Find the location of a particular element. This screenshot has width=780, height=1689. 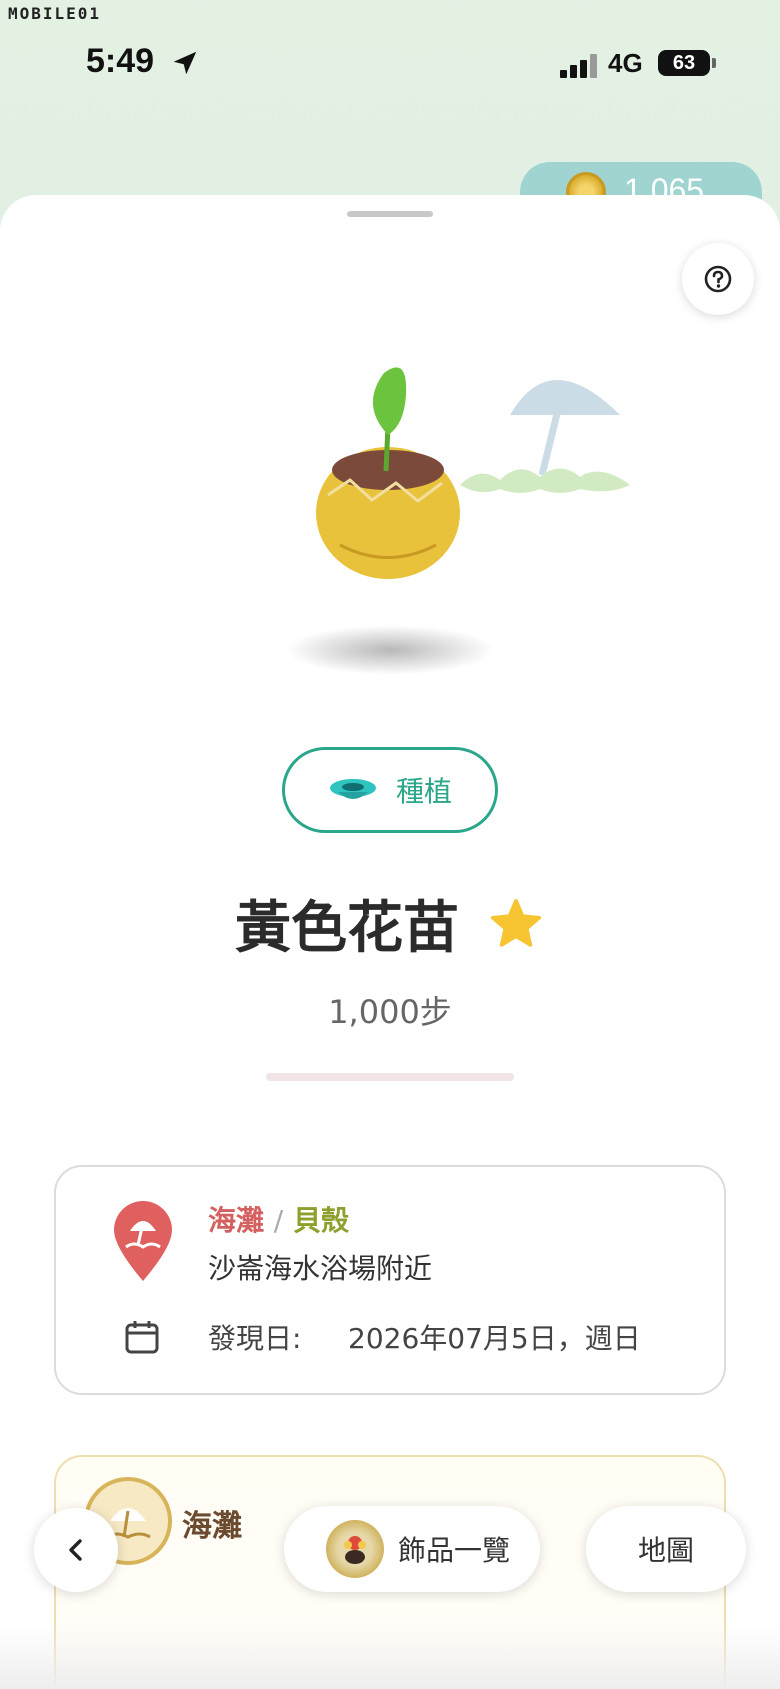

found-date-value: 2026年07月5日，週日 is located at coordinates (494, 1338).